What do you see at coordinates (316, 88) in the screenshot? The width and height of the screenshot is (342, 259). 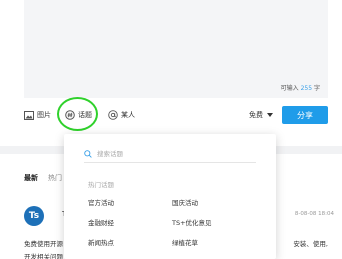 I see `char-counter-suffix: 字` at bounding box center [316, 88].